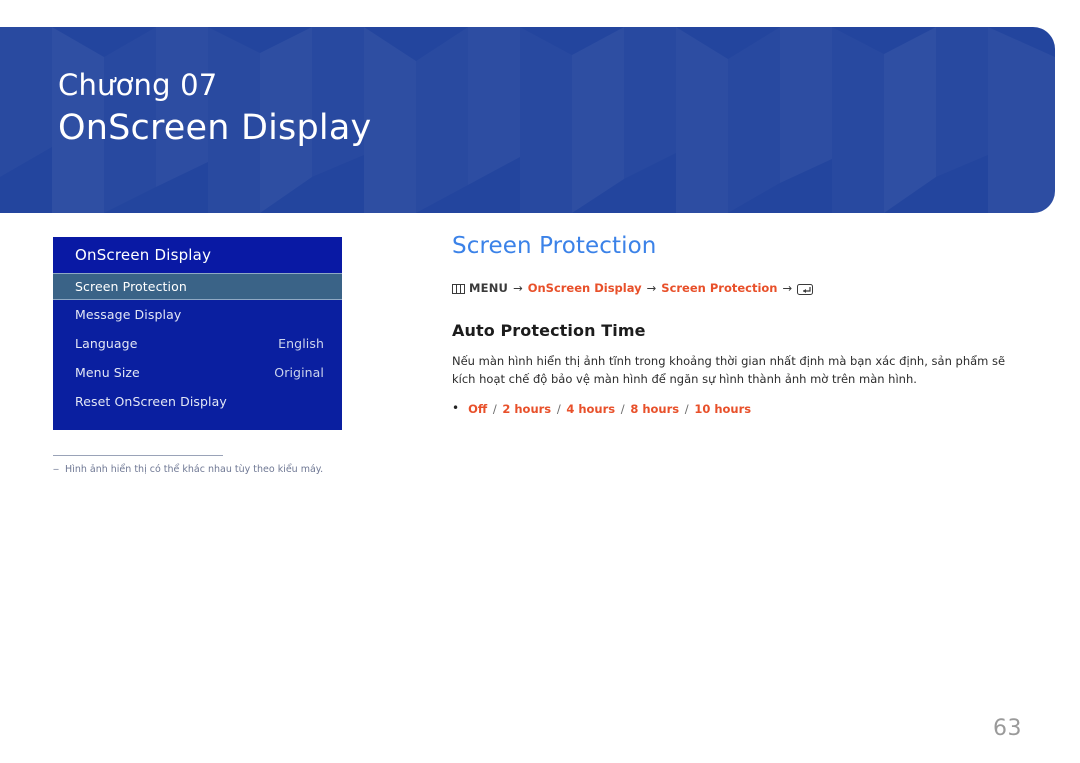 The width and height of the screenshot is (1080, 763). What do you see at coordinates (197, 343) in the screenshot?
I see `osd-row-language: Language English` at bounding box center [197, 343].